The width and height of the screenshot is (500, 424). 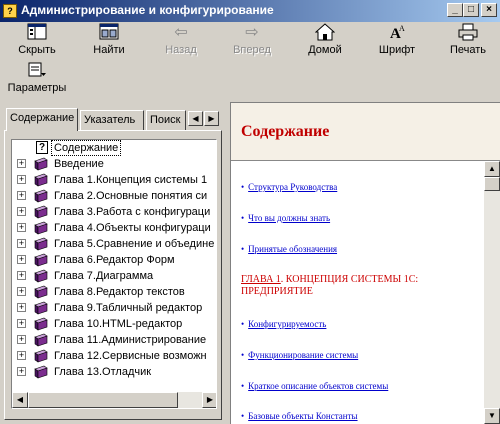 I want to click on toc-link-base-objects: • Базовые объекты Константы, so click(x=299, y=416).